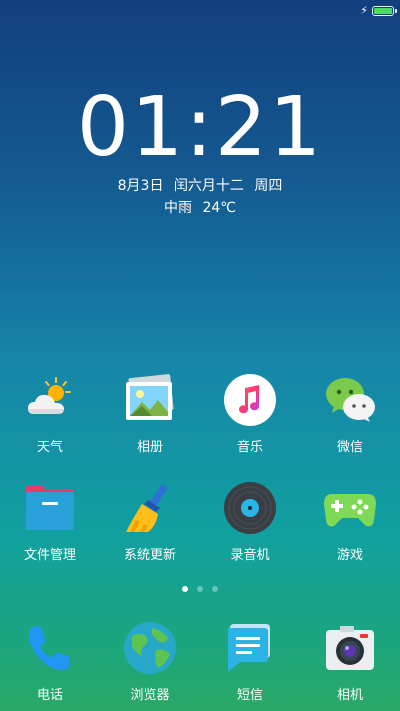 This screenshot has width=400, height=711. Describe the element at coordinates (249, 447) in the screenshot. I see `app-label: 音乐` at that location.